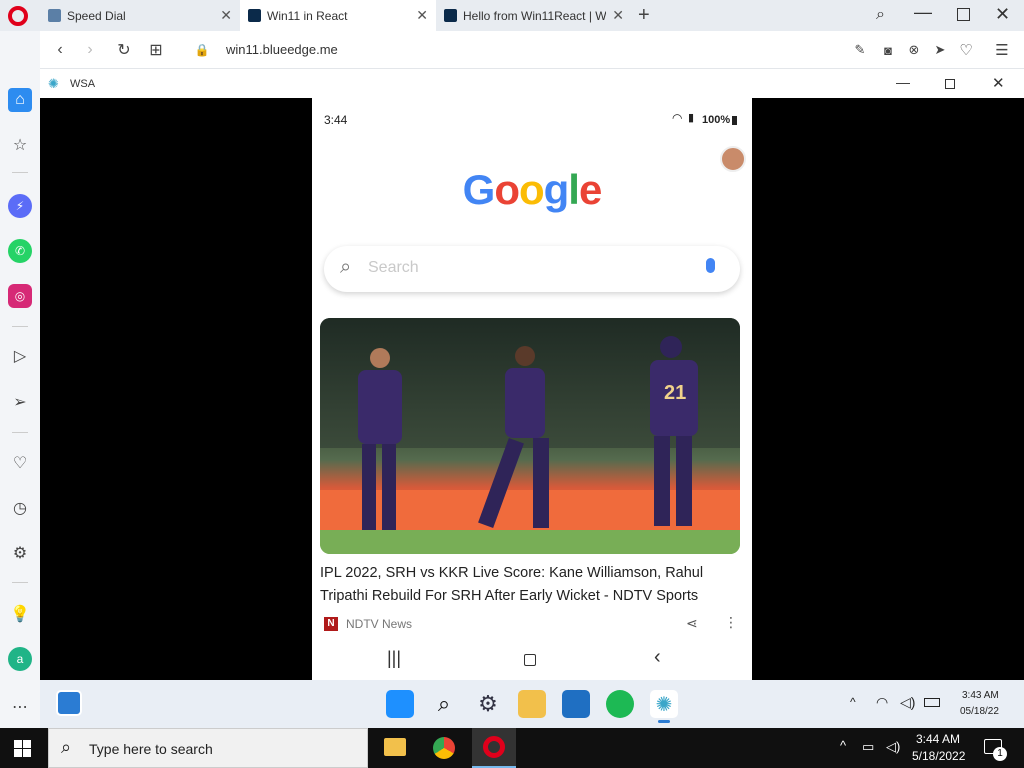  I want to click on tab-hello-win11react: Hello from Win11React | W ✕, so click(534, 15).